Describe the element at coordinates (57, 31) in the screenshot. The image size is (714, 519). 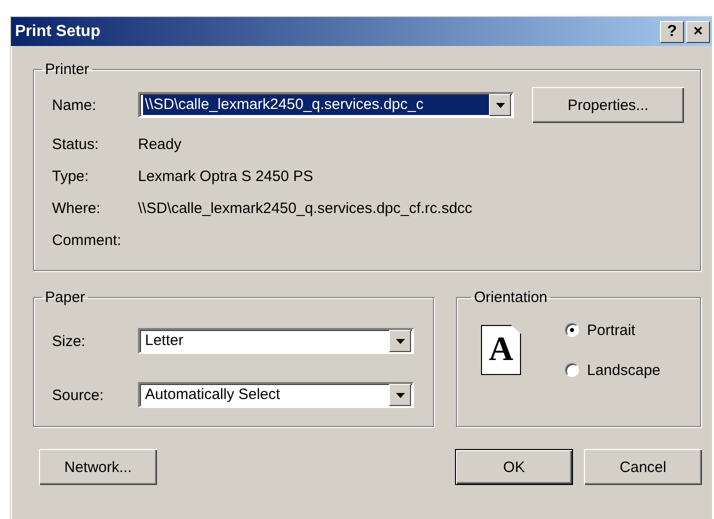
I see `window-title: Print Setup` at that location.